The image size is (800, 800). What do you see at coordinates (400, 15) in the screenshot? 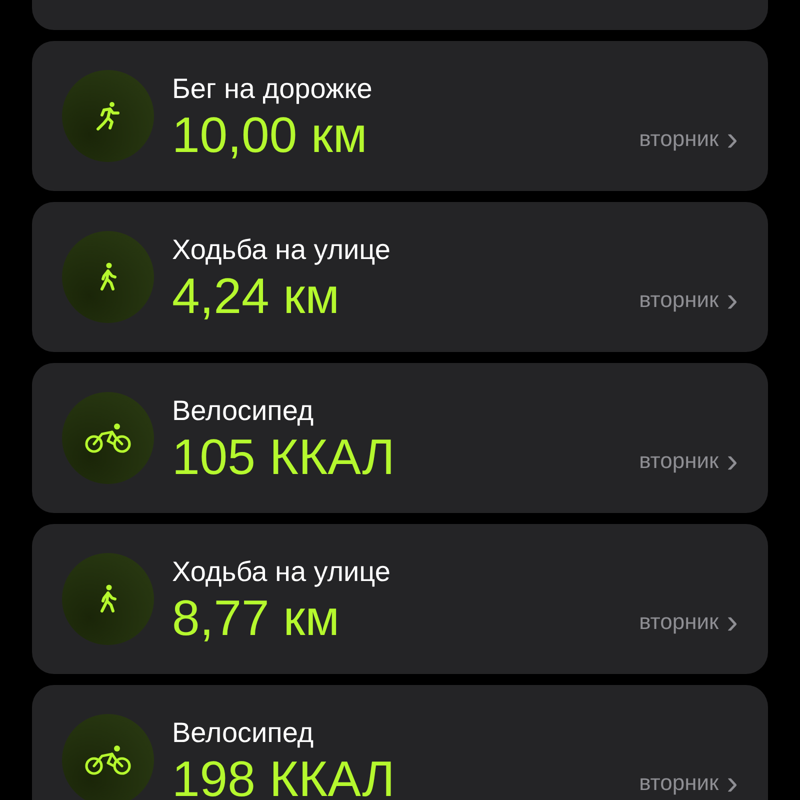
I see `workout-card` at bounding box center [400, 15].